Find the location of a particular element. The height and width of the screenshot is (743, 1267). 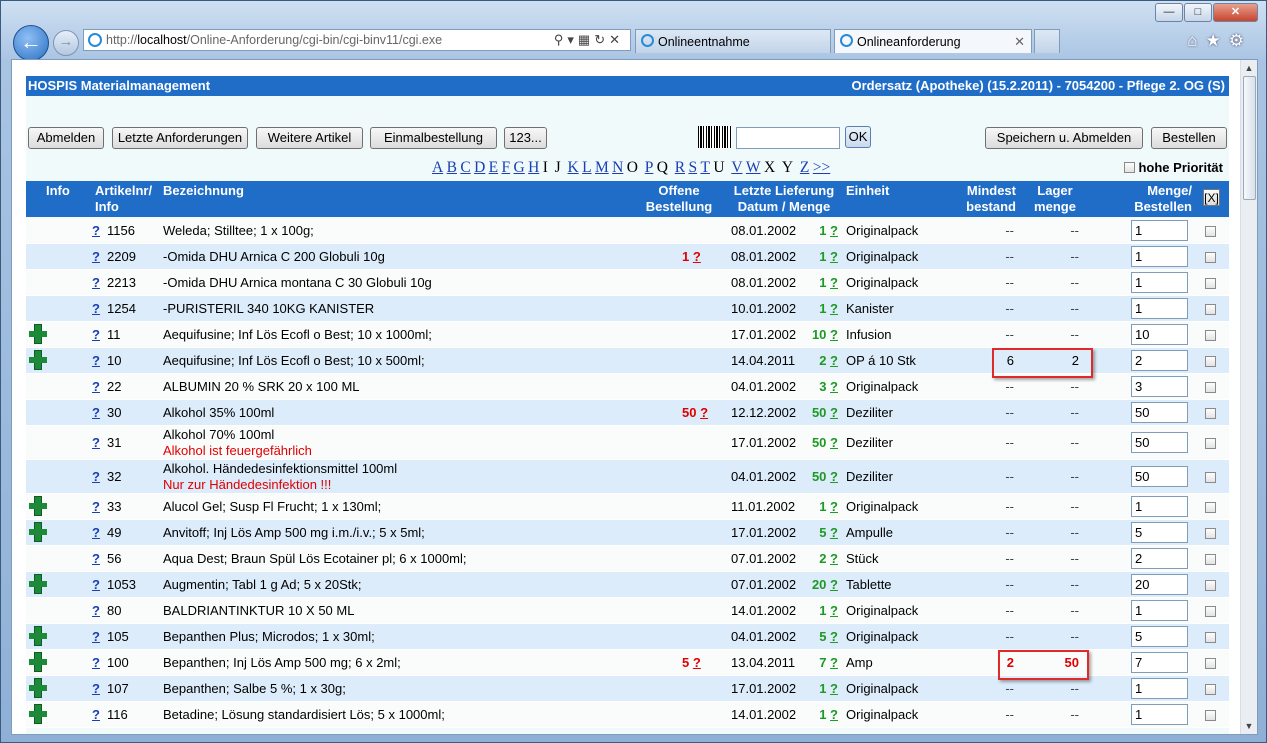

clear-all-button: [X] is located at coordinates (1211, 197).